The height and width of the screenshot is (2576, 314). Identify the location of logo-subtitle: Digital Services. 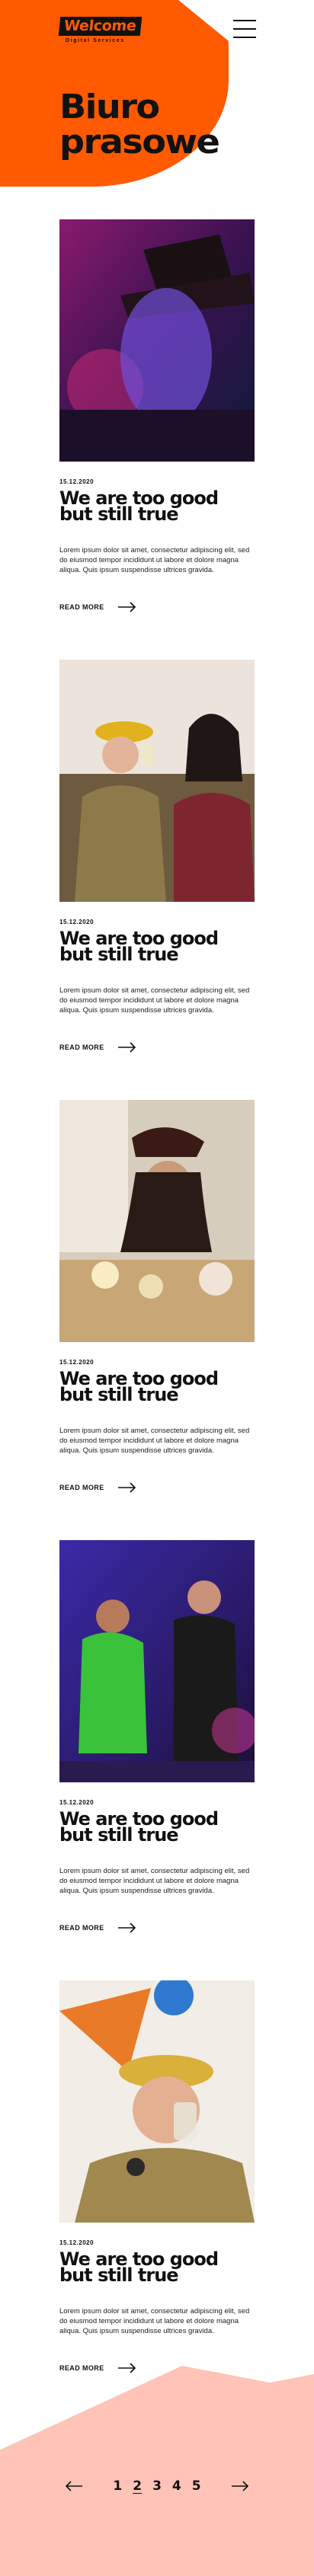
(95, 40).